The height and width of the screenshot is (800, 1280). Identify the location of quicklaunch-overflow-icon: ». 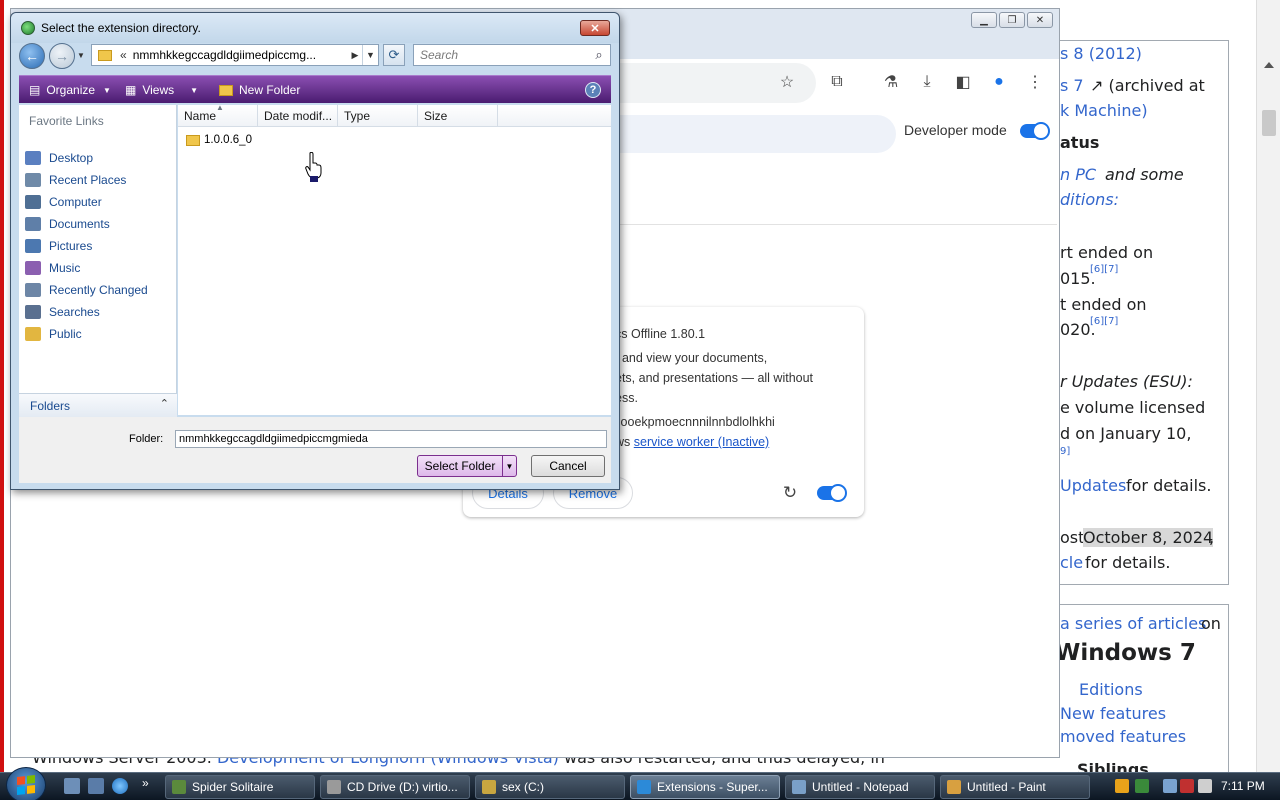
(145, 783).